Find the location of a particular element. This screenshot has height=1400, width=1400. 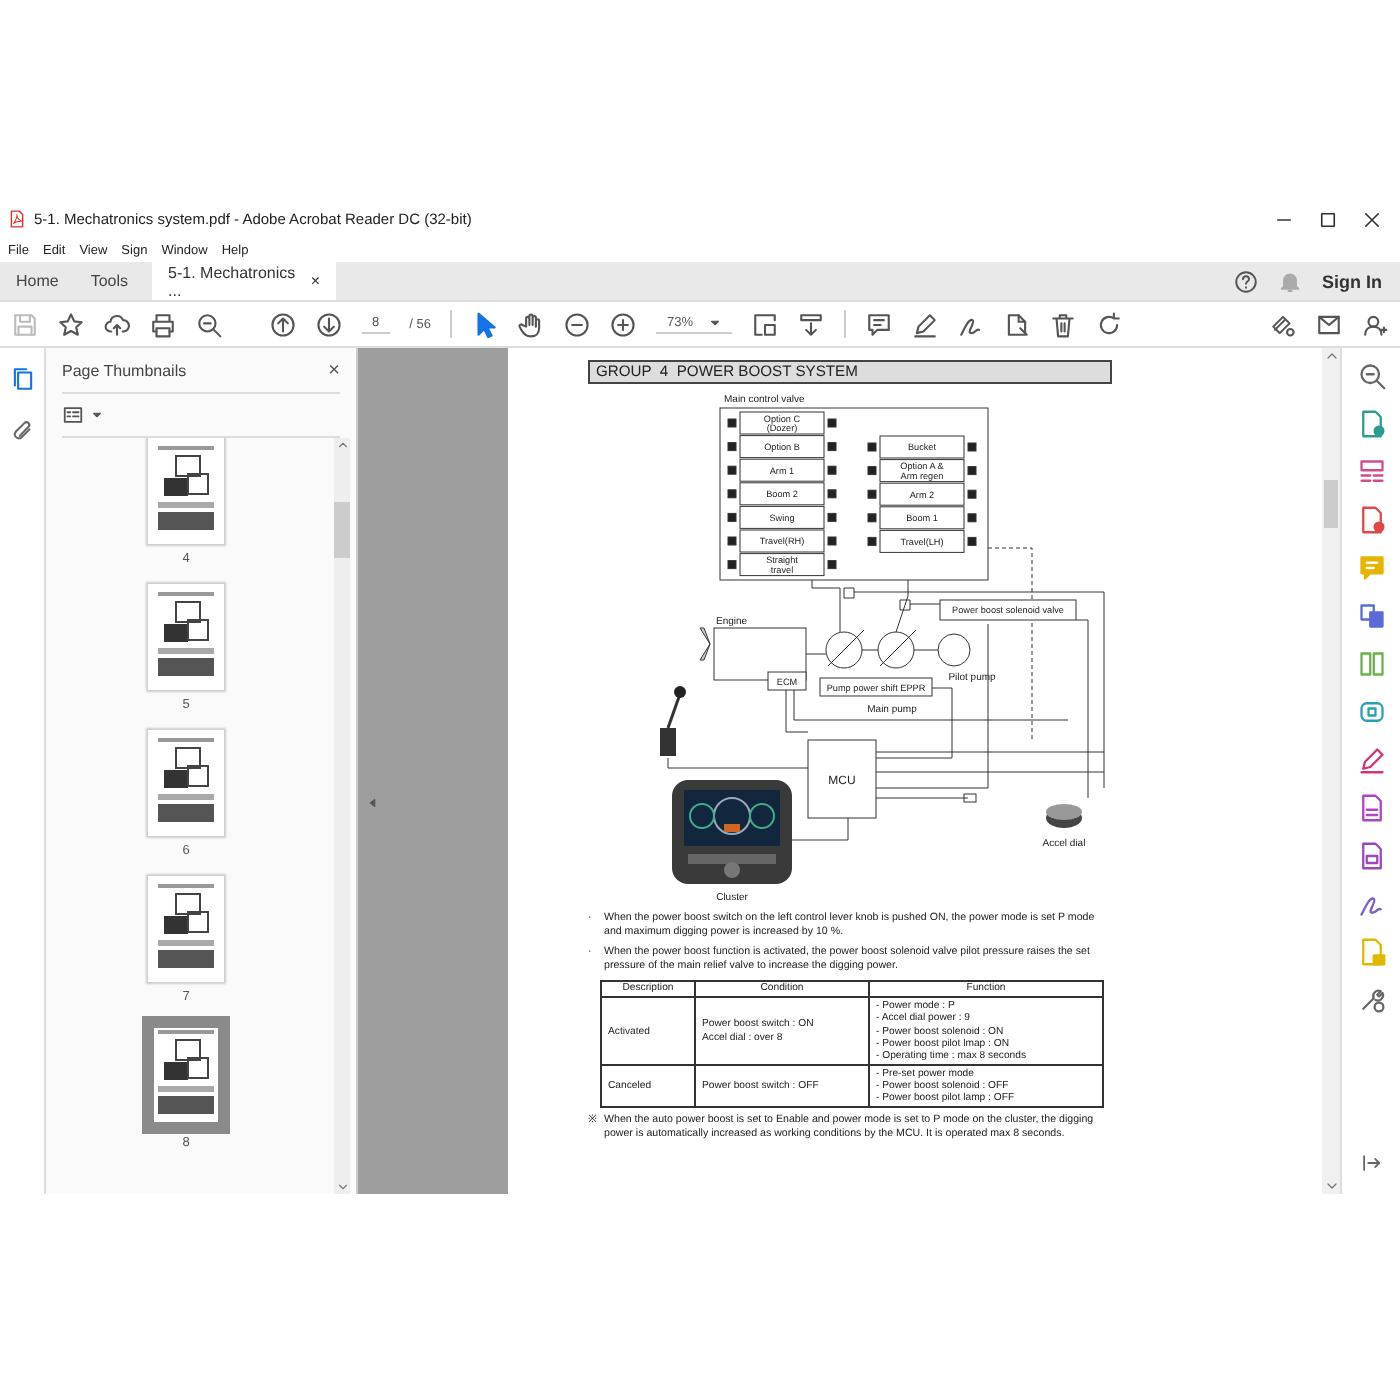

comment-icon is located at coordinates (879, 324).